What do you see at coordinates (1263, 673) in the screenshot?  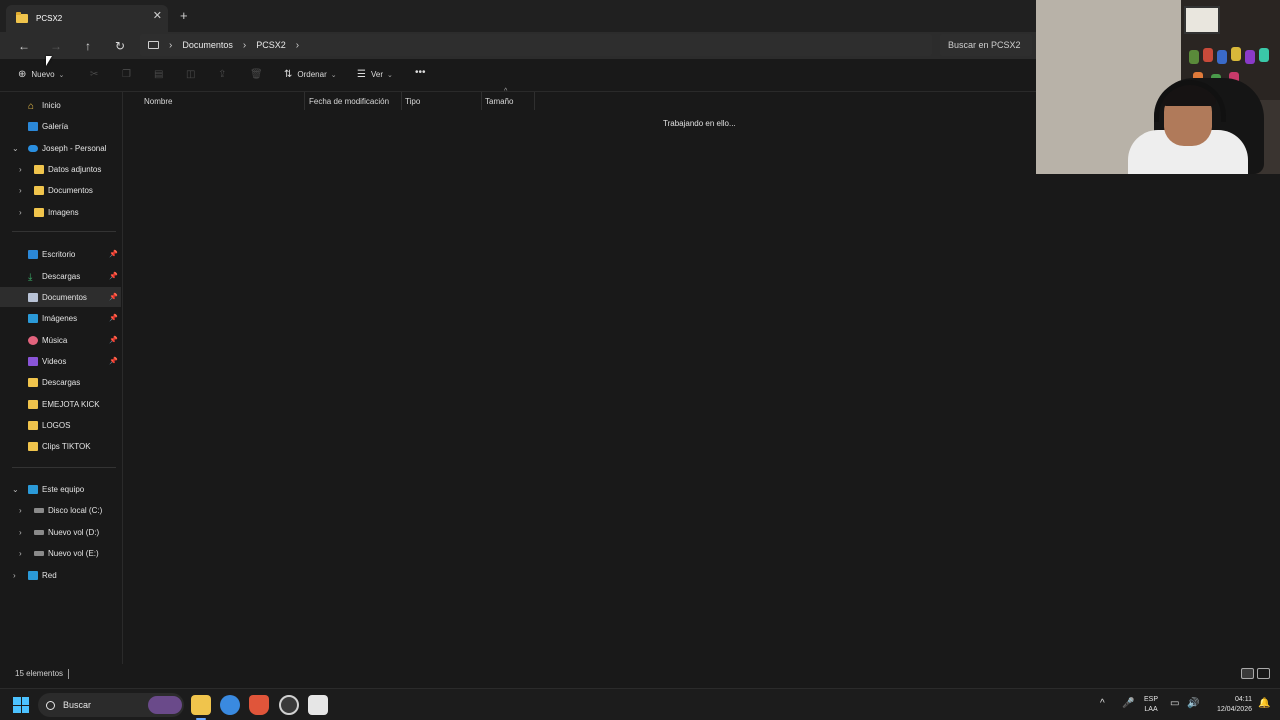 I see `tiles-view-icon` at bounding box center [1263, 673].